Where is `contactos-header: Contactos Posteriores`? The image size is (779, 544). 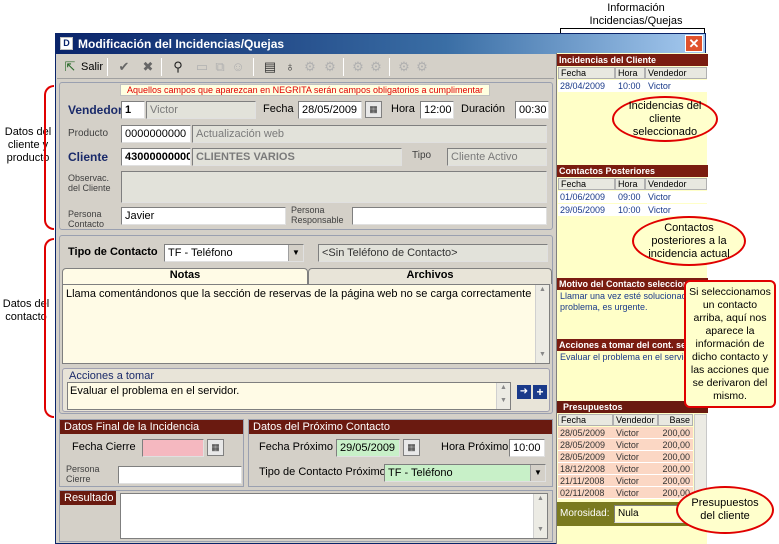 contactos-header: Contactos Posteriores is located at coordinates (632, 171).